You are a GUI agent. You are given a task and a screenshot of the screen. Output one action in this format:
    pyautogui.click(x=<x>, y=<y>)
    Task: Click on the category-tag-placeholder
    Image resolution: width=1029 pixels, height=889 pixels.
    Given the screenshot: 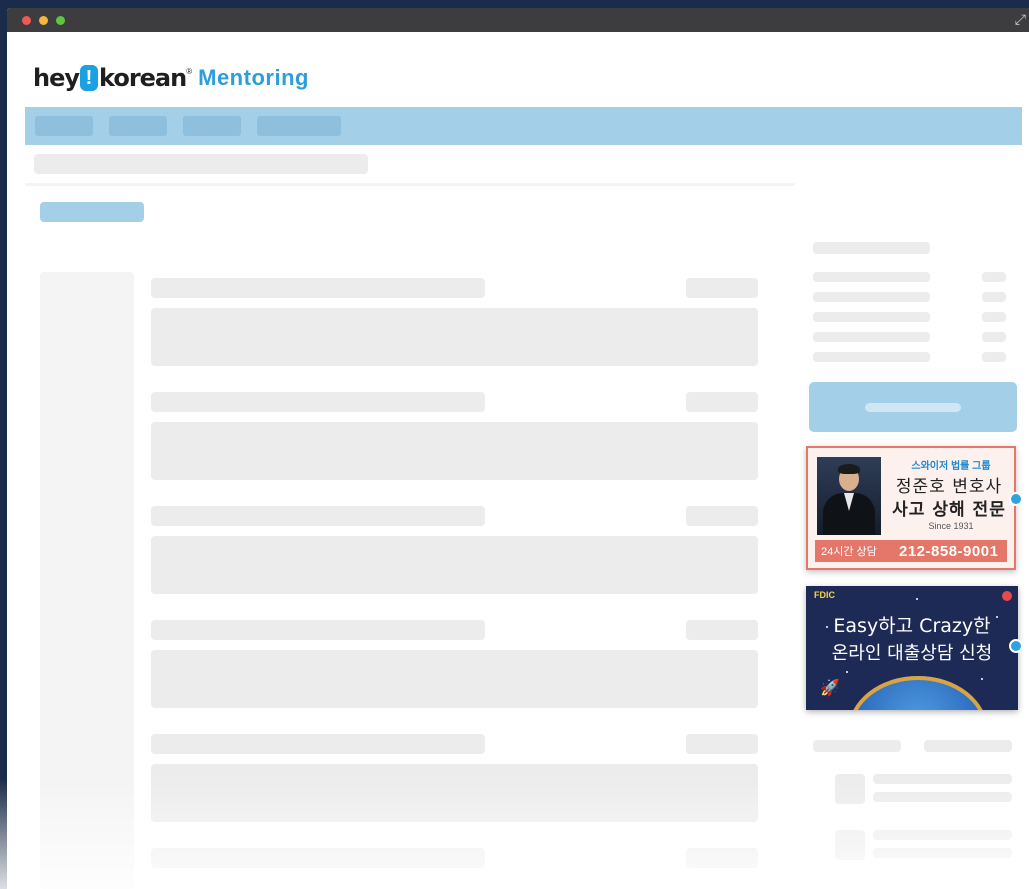 What is the action you would take?
    pyautogui.click(x=92, y=212)
    